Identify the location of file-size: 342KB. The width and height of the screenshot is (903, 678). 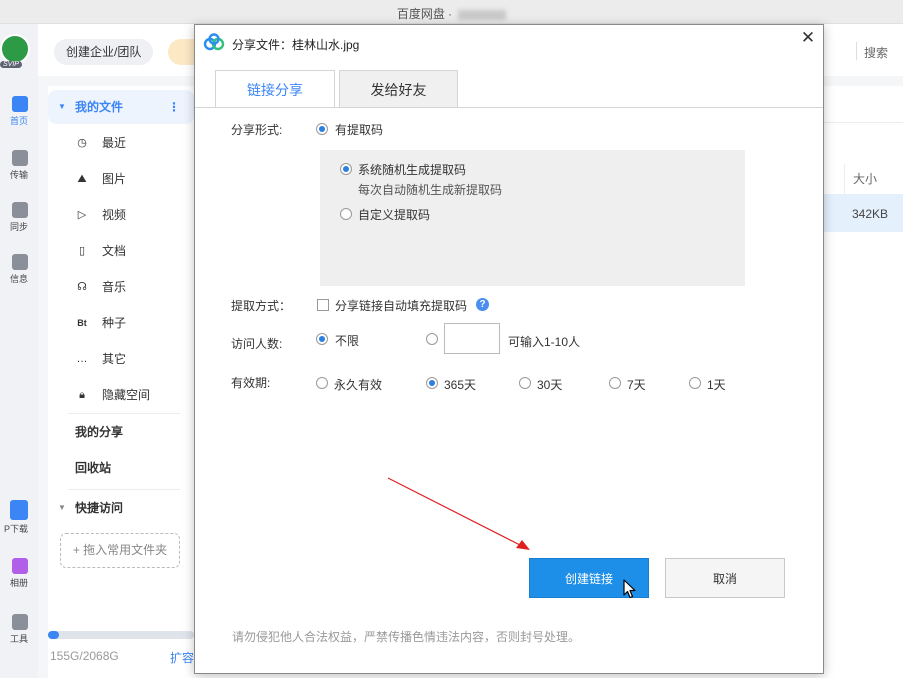
(870, 214).